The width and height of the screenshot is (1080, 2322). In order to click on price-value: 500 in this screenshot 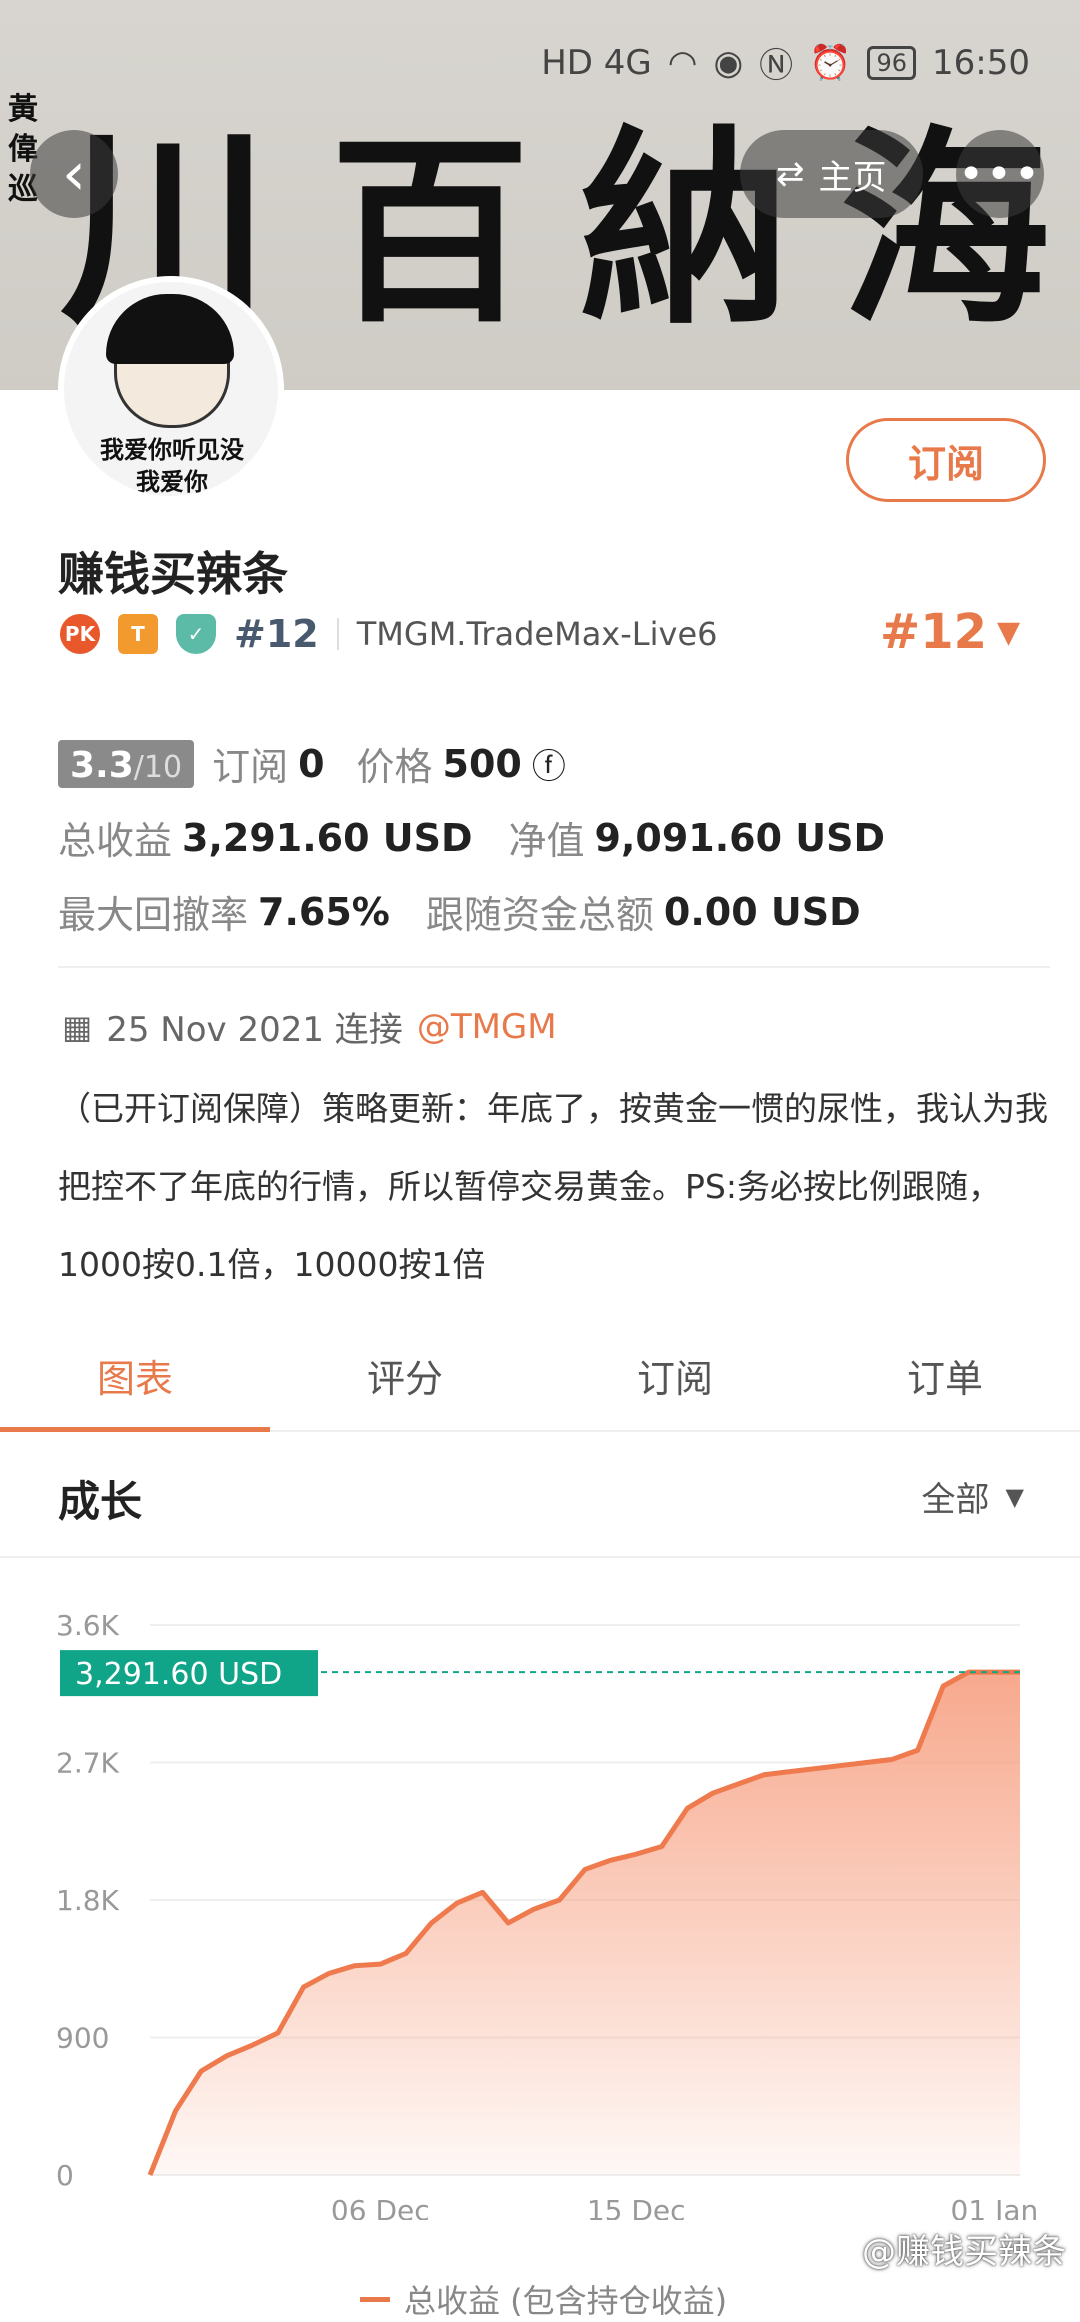, I will do `click(482, 763)`.